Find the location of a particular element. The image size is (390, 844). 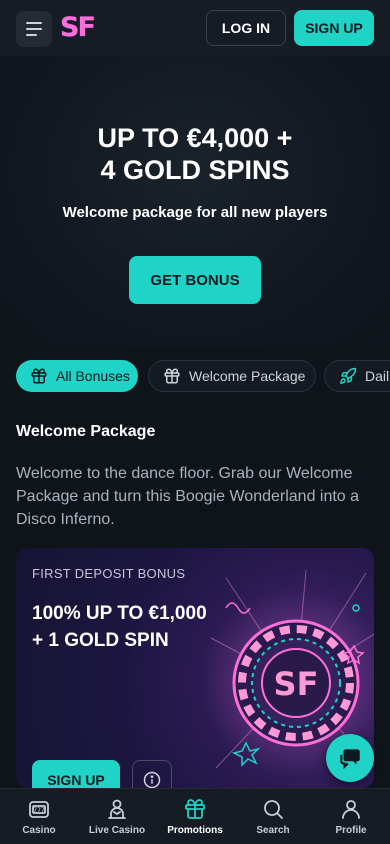

hero-subtitle: Welcome package for all new players is located at coordinates (195, 212).